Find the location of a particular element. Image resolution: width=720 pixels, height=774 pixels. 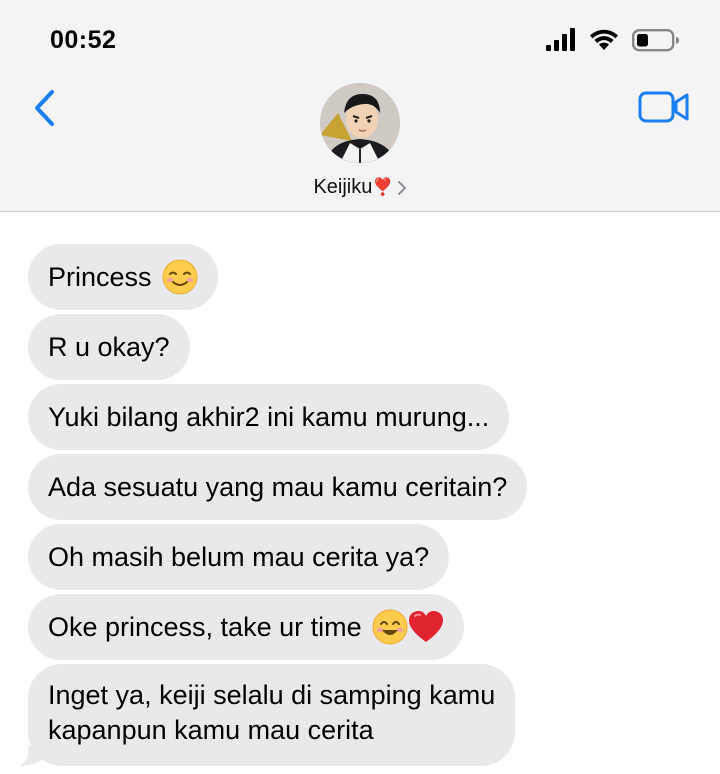

contact-info-link: Keijiku❣️ is located at coordinates (360, 190).